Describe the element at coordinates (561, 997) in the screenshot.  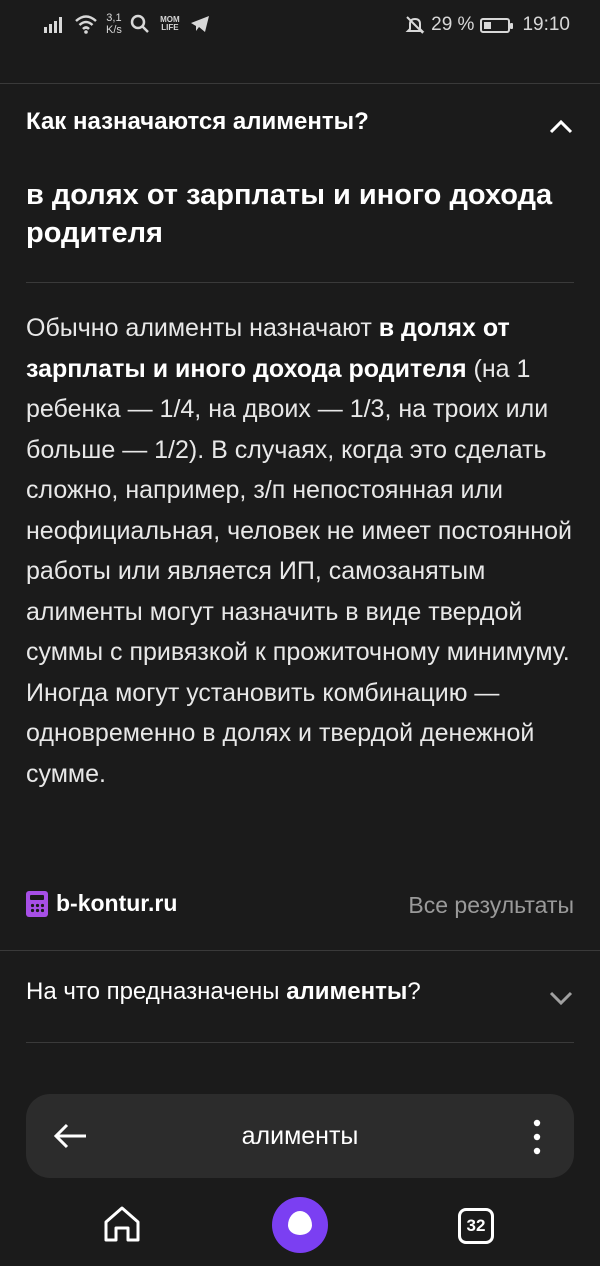
I see `chevron-down-icon` at that location.